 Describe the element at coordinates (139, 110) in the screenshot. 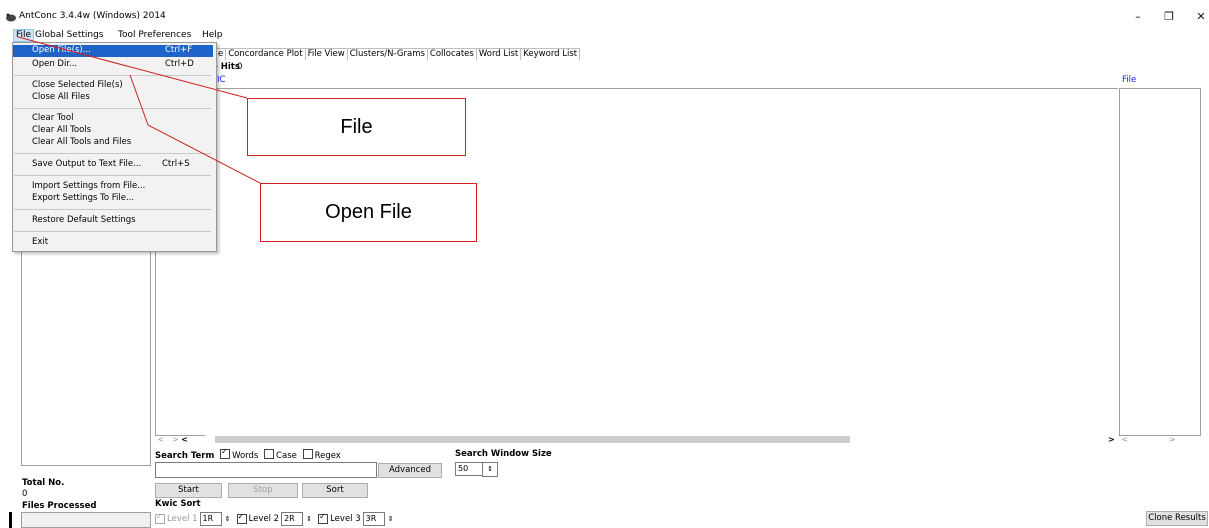

I see `callout-lines` at that location.